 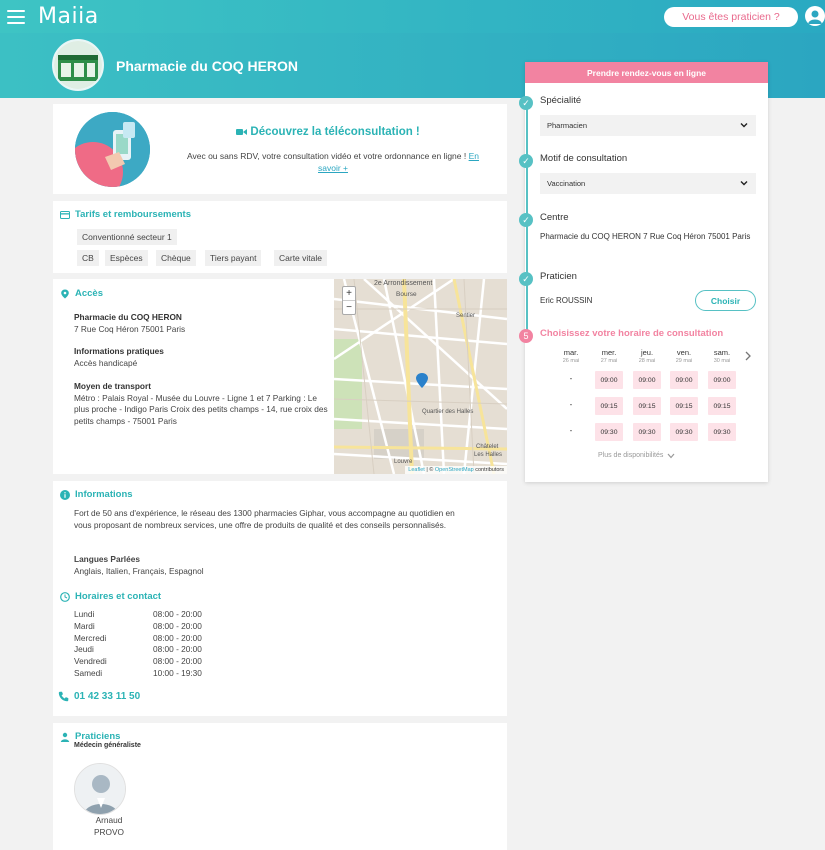 What do you see at coordinates (731, 17) in the screenshot?
I see `pro-button: Vous êtes praticien ?` at bounding box center [731, 17].